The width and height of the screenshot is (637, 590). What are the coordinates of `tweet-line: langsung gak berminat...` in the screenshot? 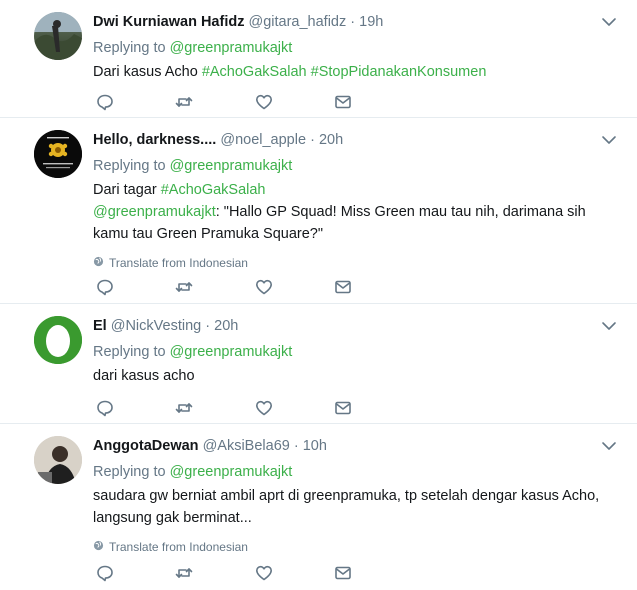 It's located at (172, 518).